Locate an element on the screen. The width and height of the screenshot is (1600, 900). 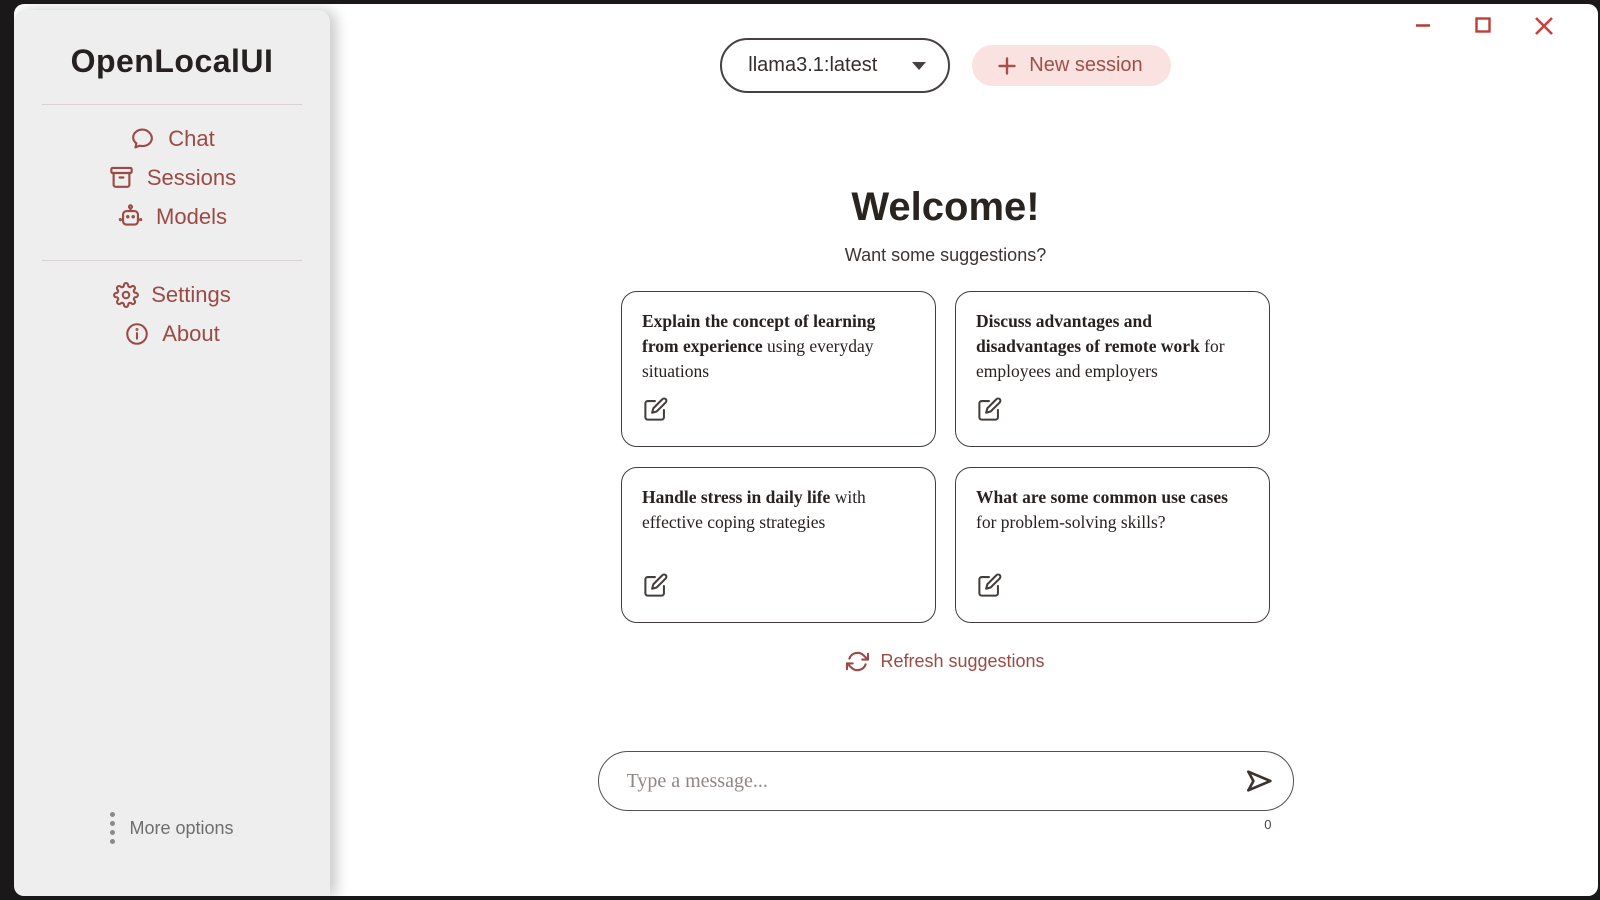
refresh-icon is located at coordinates (858, 661).